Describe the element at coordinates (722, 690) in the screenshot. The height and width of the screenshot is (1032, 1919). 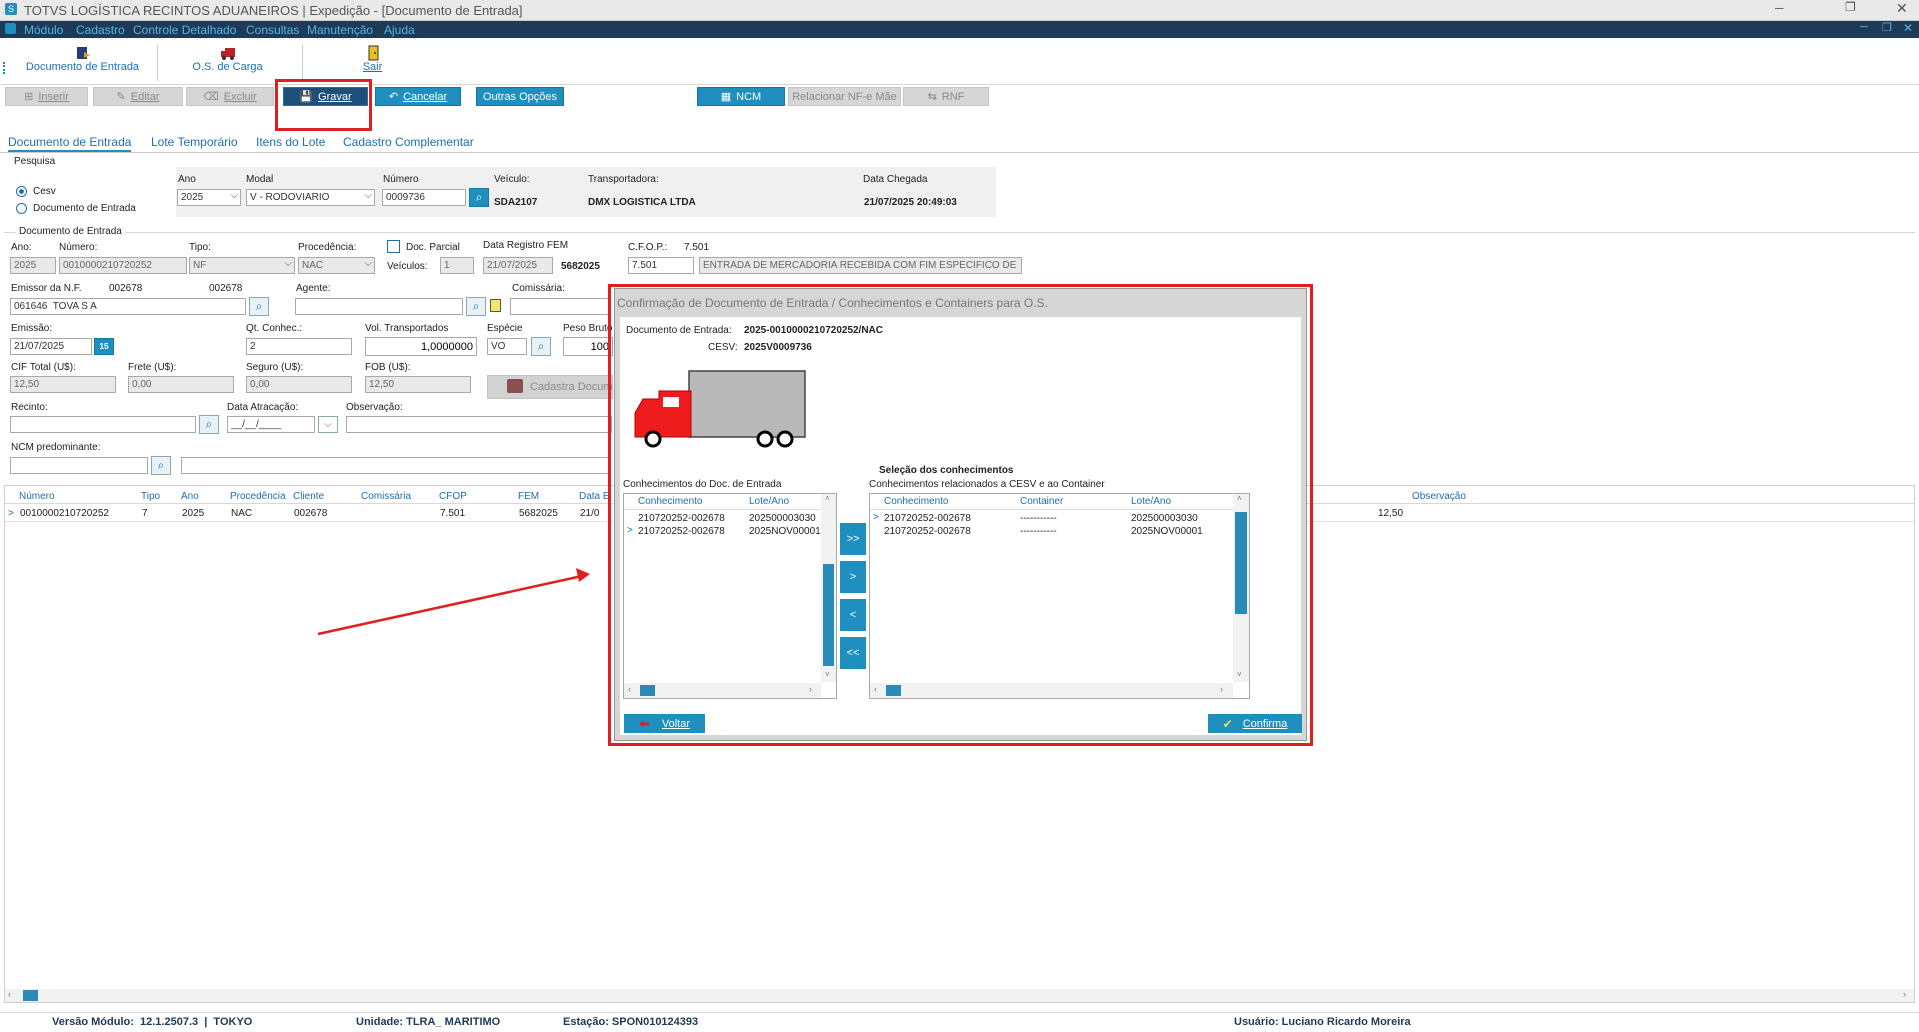
I see `left-hscrollbar: ‹ ›` at that location.